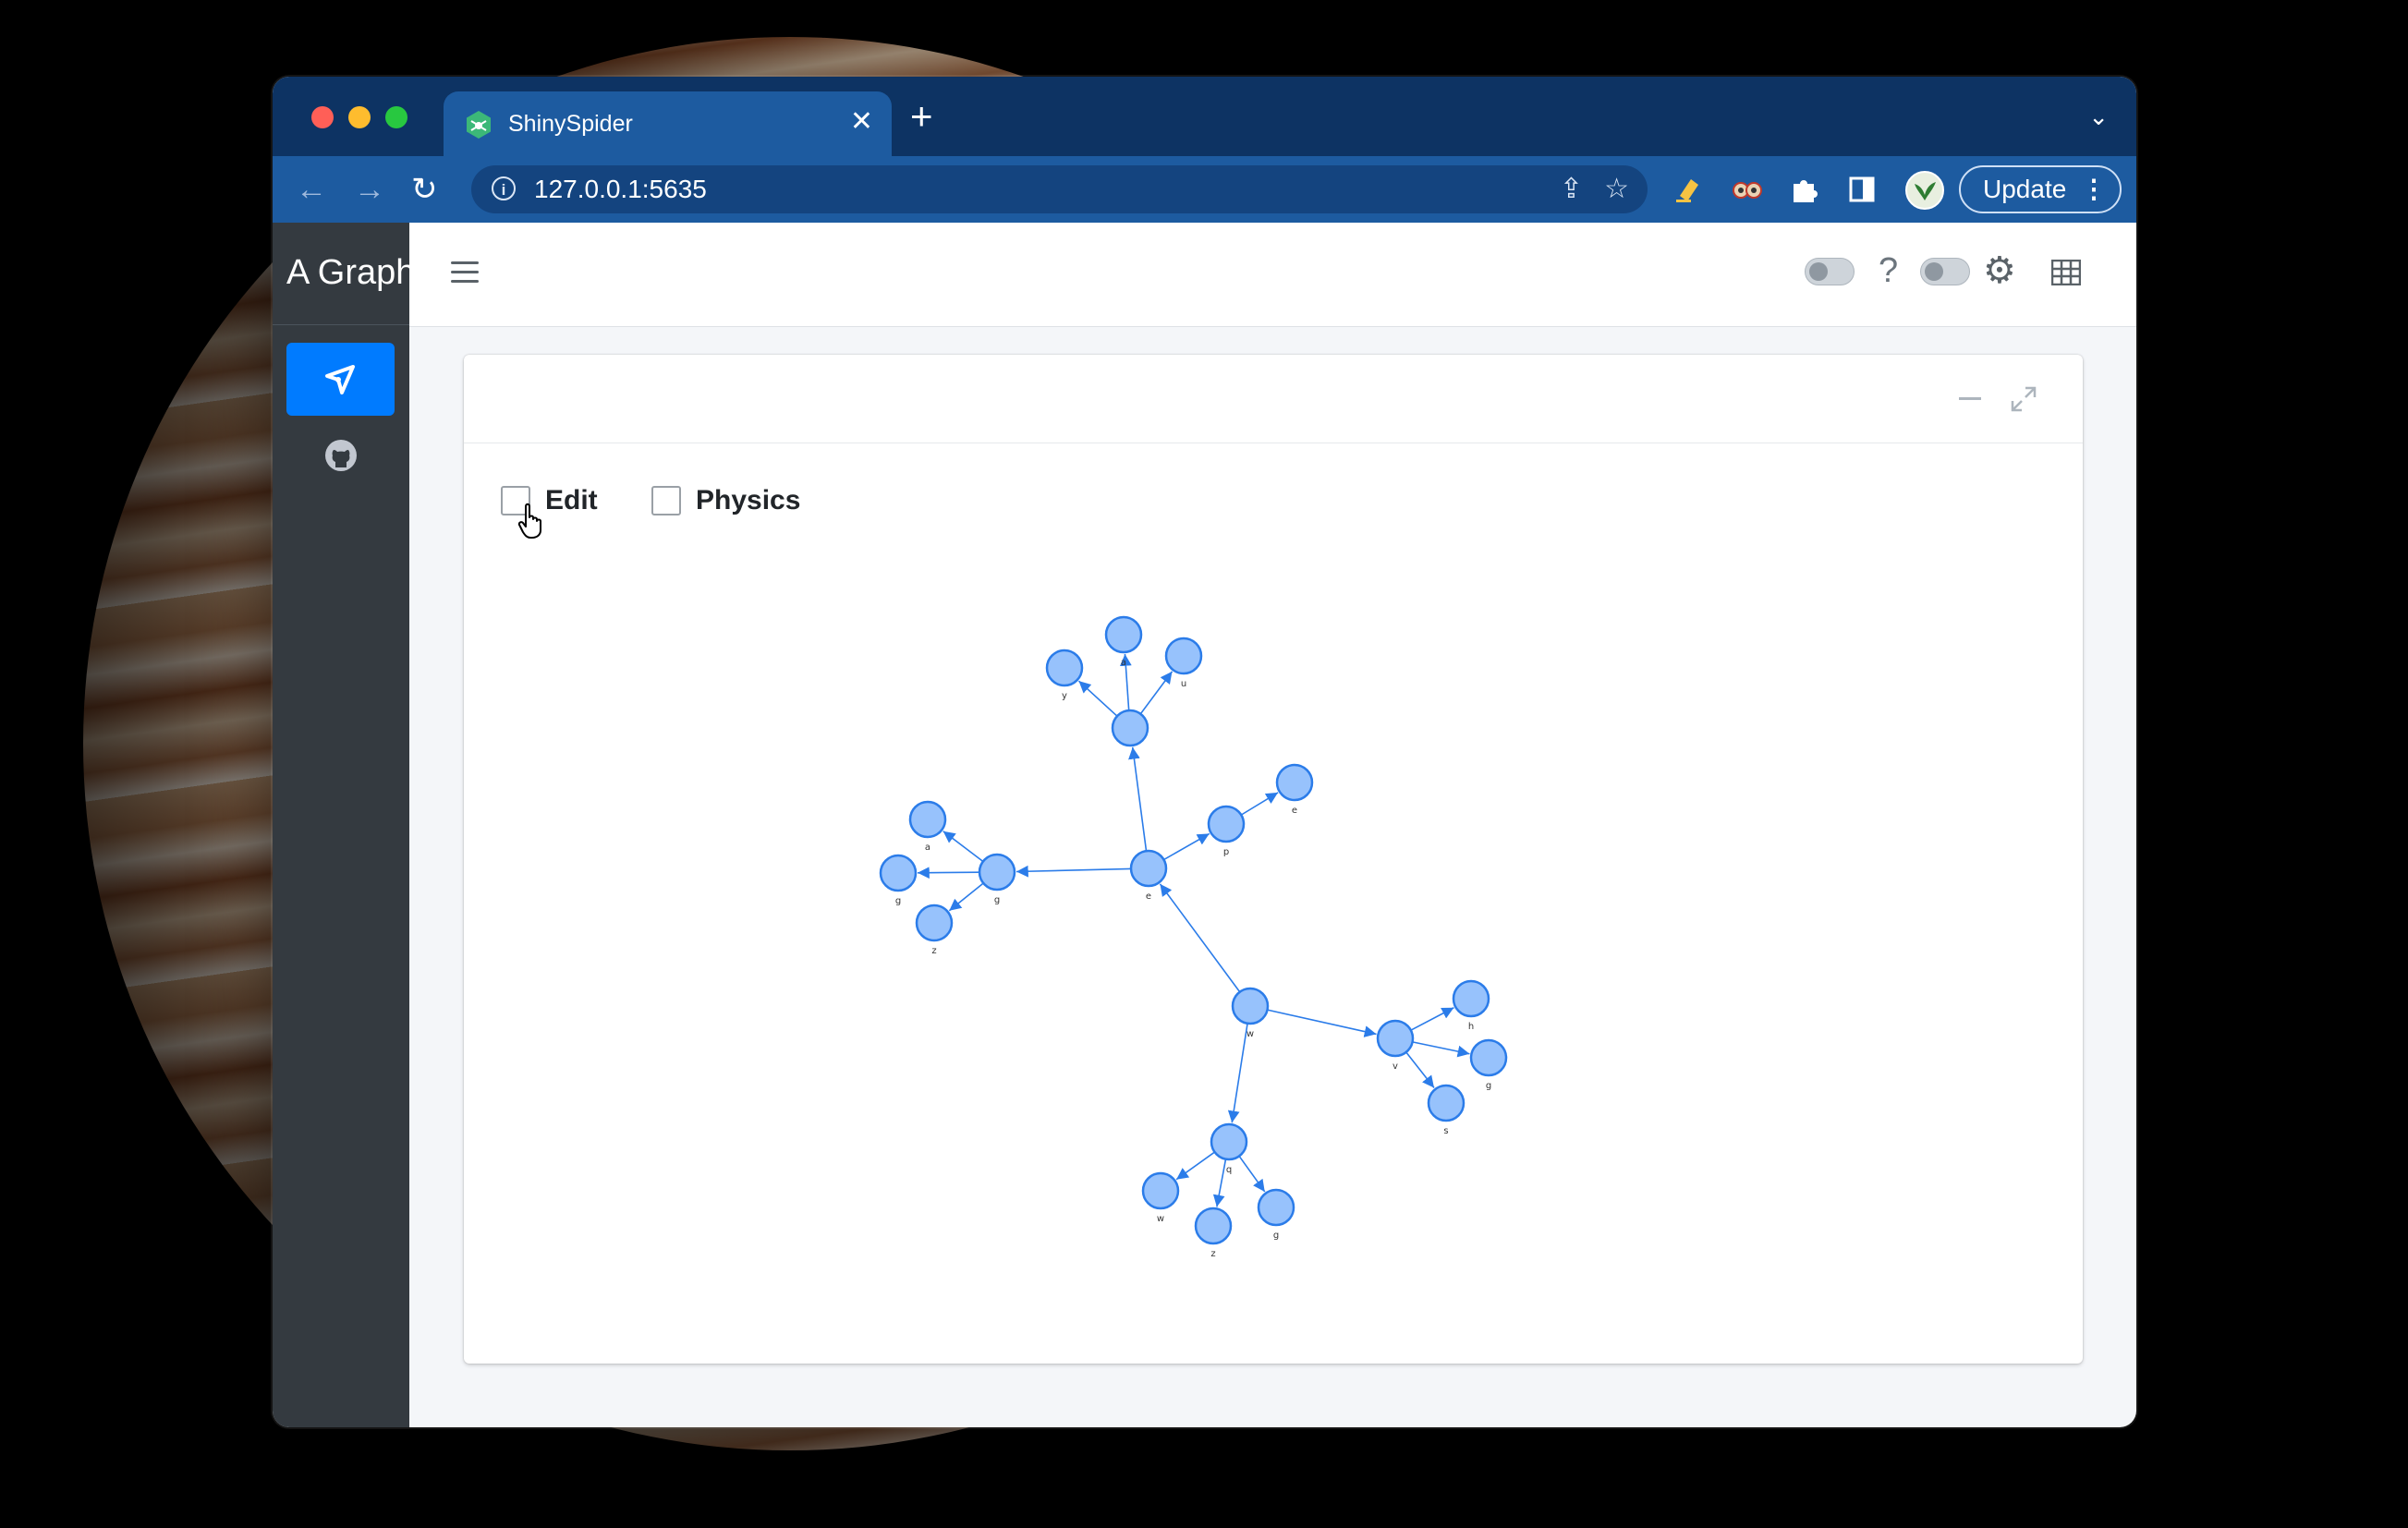  What do you see at coordinates (1471, 998) in the screenshot?
I see `graph-node-h` at bounding box center [1471, 998].